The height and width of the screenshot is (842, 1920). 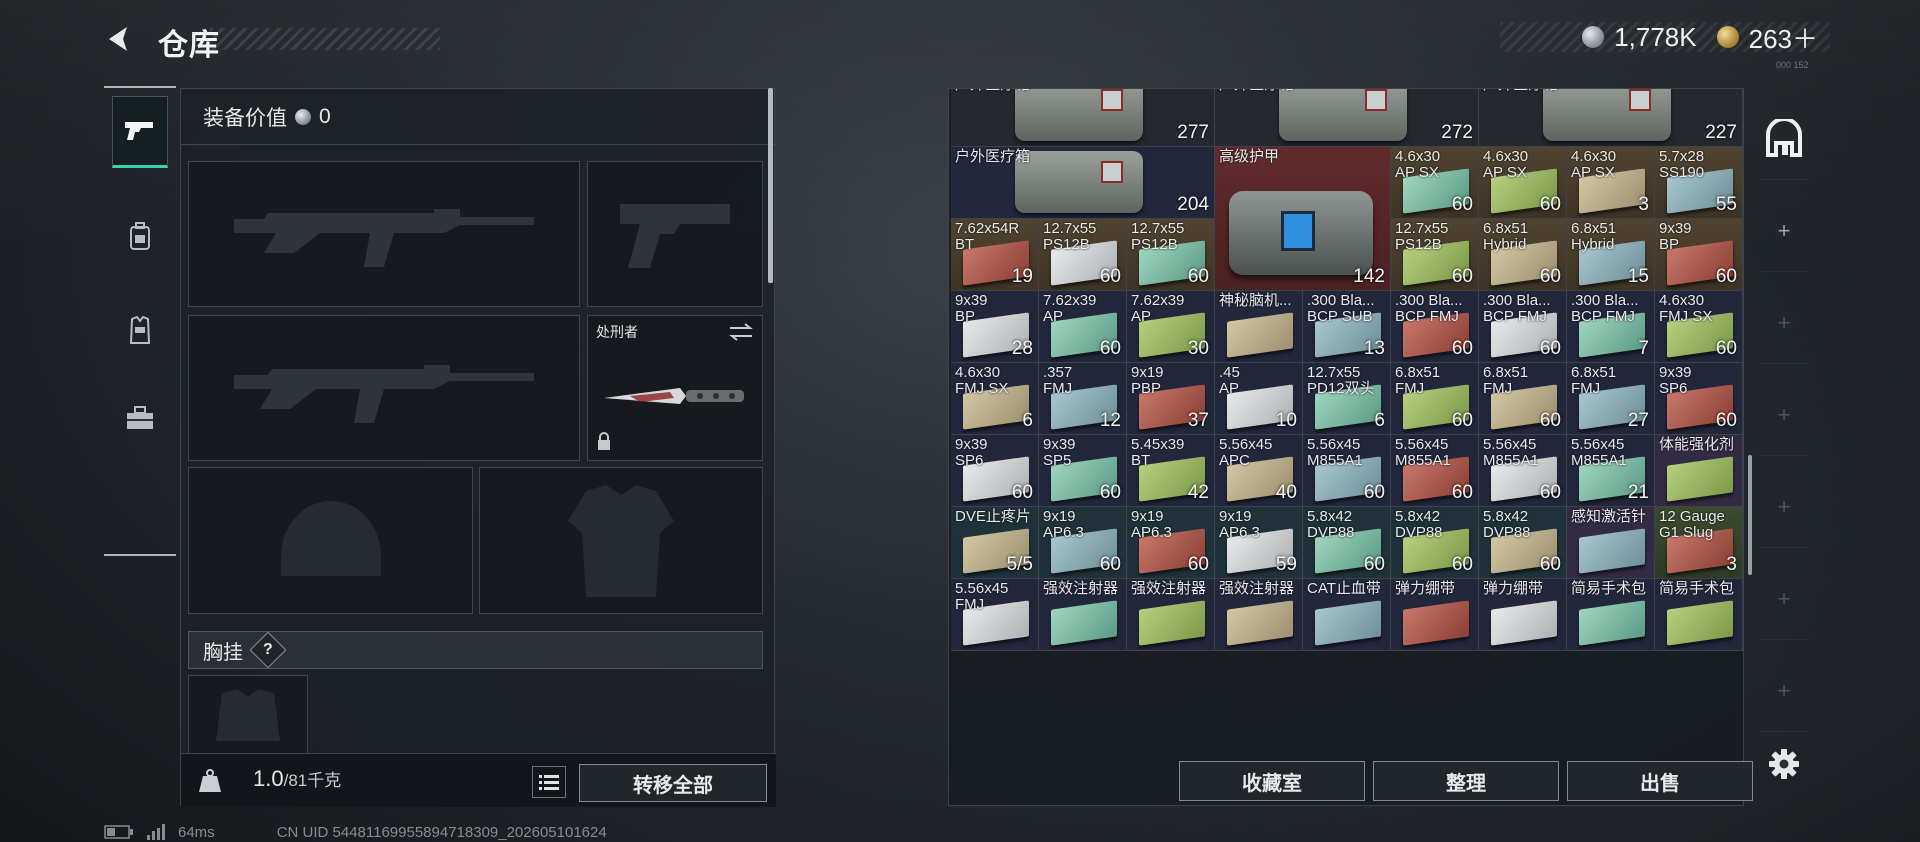 What do you see at coordinates (741, 334) in the screenshot?
I see `swap-icon` at bounding box center [741, 334].